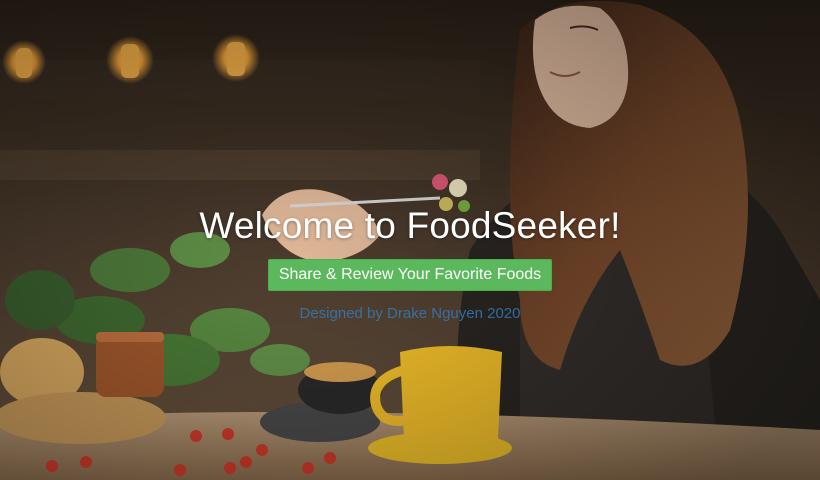  What do you see at coordinates (410, 225) in the screenshot?
I see `page-title: Welcome to FoodSeeker!` at bounding box center [410, 225].